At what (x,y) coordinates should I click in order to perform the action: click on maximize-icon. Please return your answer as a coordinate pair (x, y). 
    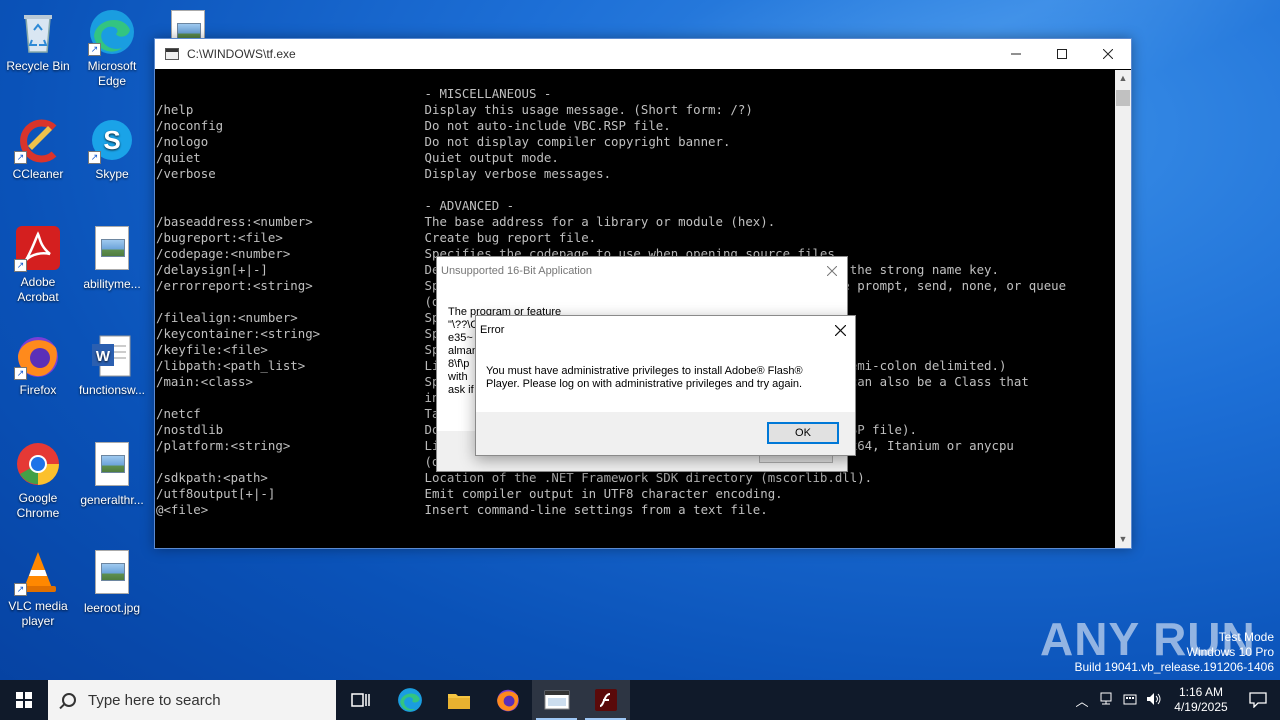
    Looking at the image, I should click on (1062, 54).